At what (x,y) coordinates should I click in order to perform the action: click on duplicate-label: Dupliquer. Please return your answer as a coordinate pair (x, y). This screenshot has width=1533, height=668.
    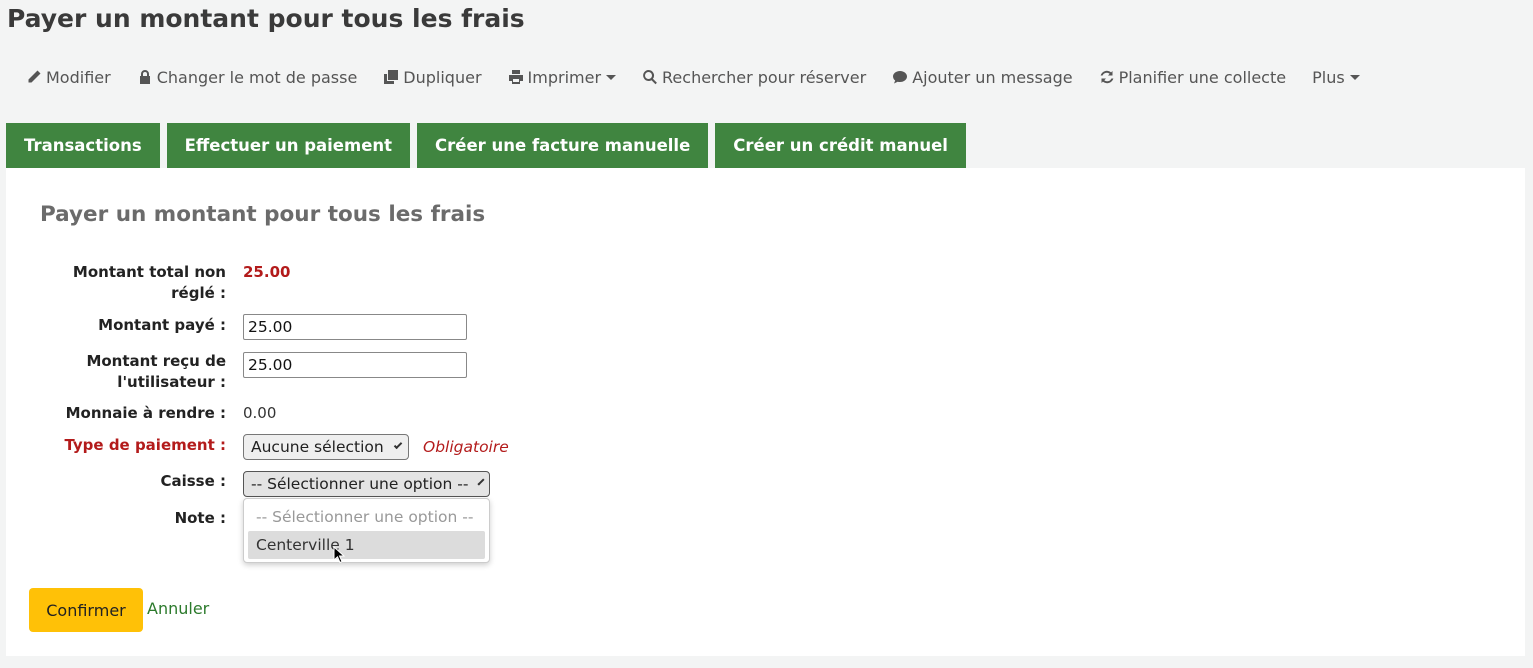
    Looking at the image, I should click on (442, 77).